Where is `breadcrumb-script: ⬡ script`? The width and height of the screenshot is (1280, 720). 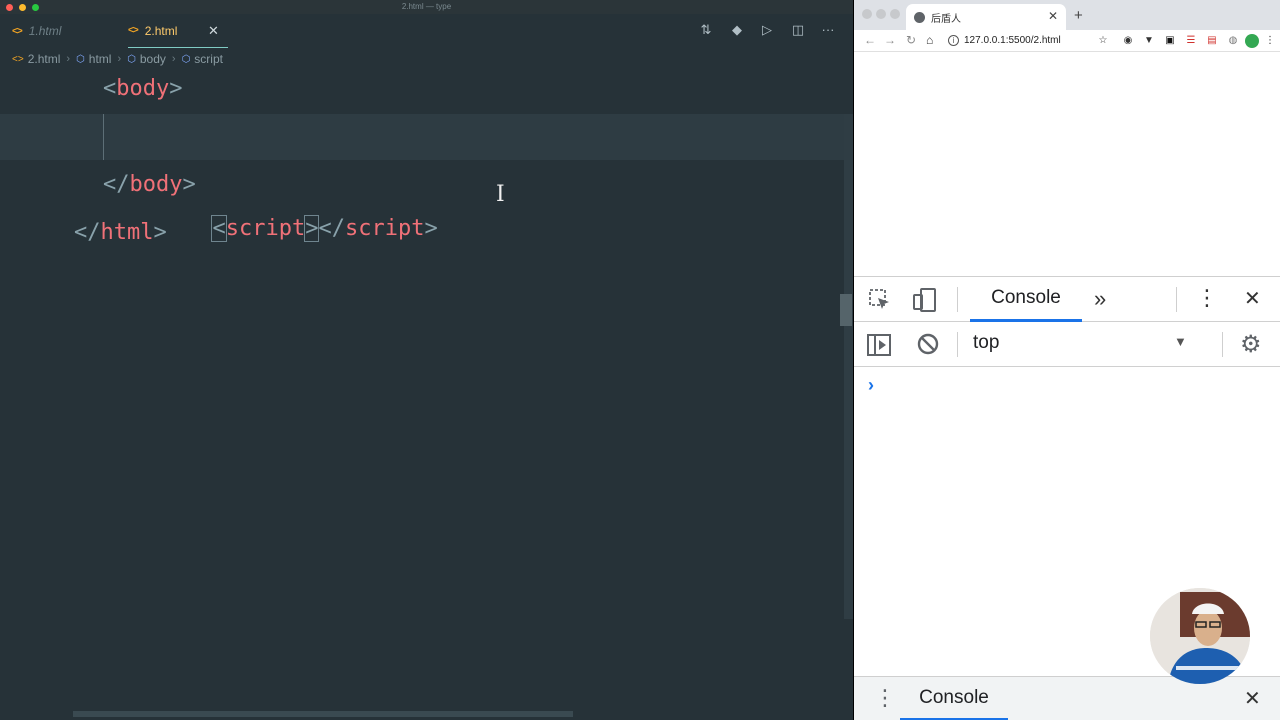
breadcrumb-script: ⬡ script is located at coordinates (202, 59).